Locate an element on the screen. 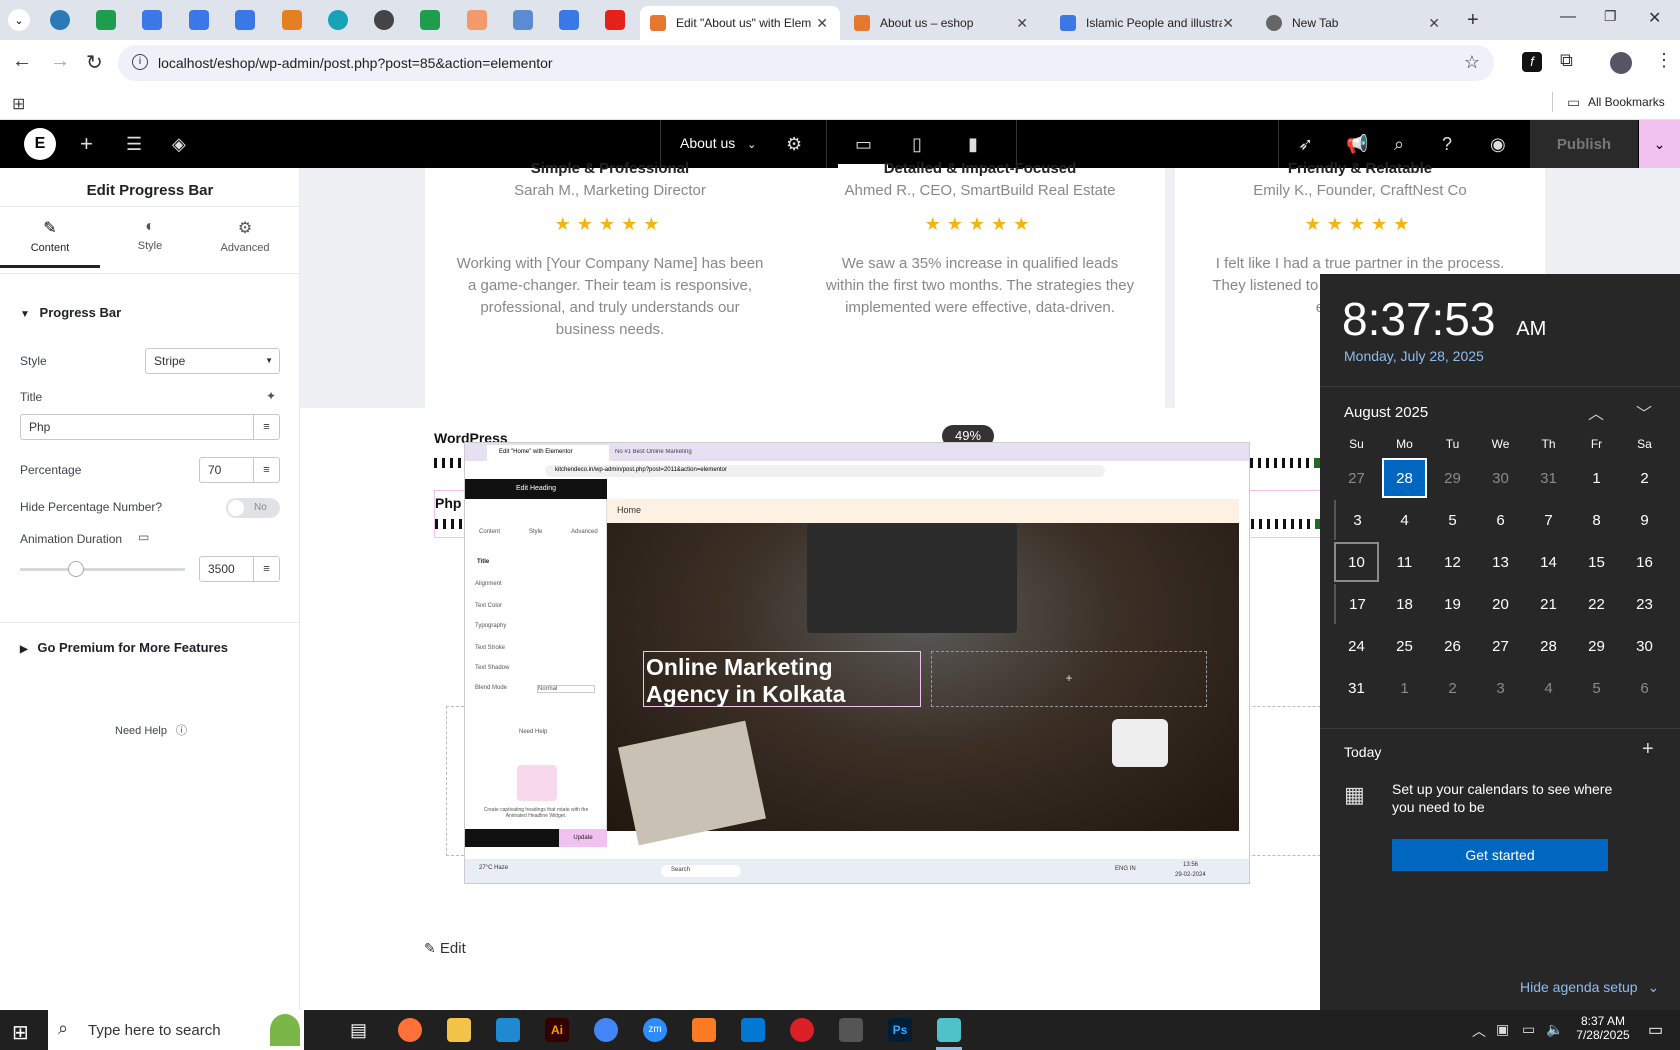 The height and width of the screenshot is (1050, 1680). bookmark-star-icon: ☆ is located at coordinates (1472, 62).